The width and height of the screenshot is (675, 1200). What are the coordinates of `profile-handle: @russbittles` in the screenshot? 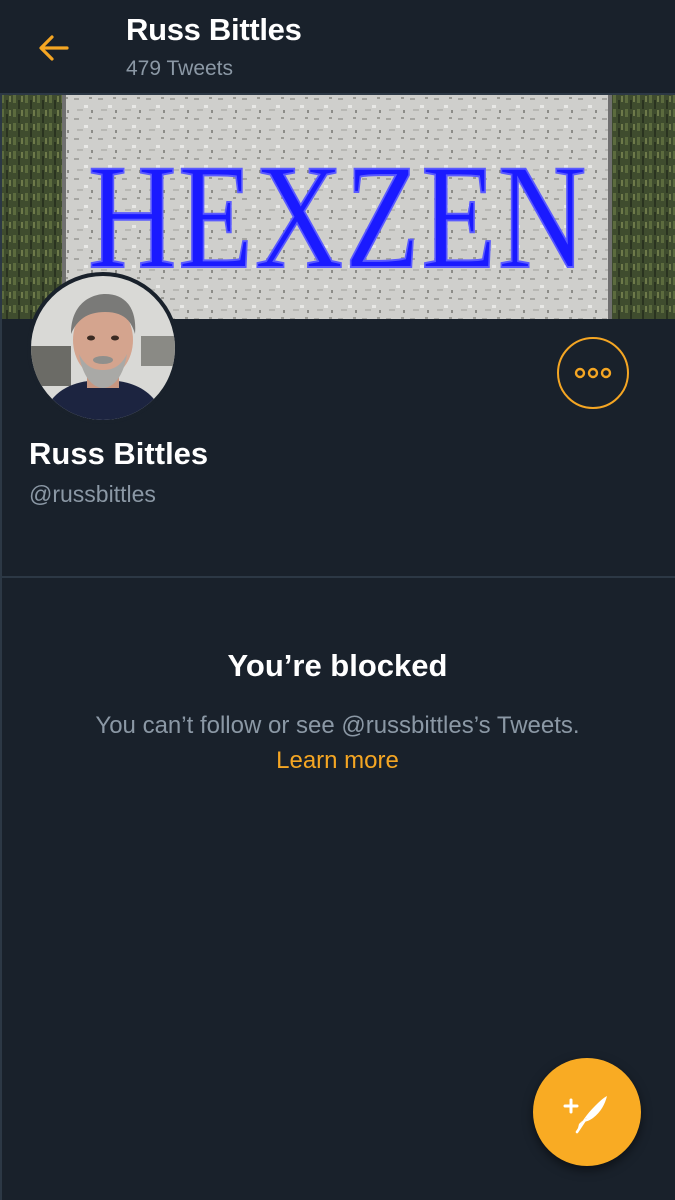 It's located at (92, 494).